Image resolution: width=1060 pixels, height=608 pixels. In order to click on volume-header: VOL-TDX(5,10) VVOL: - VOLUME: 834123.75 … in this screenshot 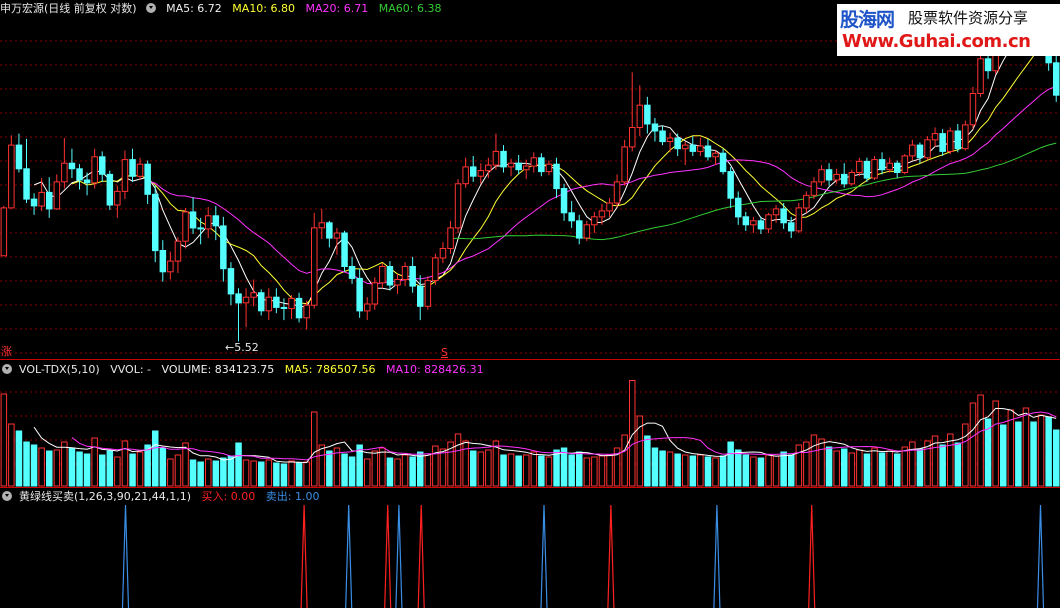, I will do `click(245, 370)`.